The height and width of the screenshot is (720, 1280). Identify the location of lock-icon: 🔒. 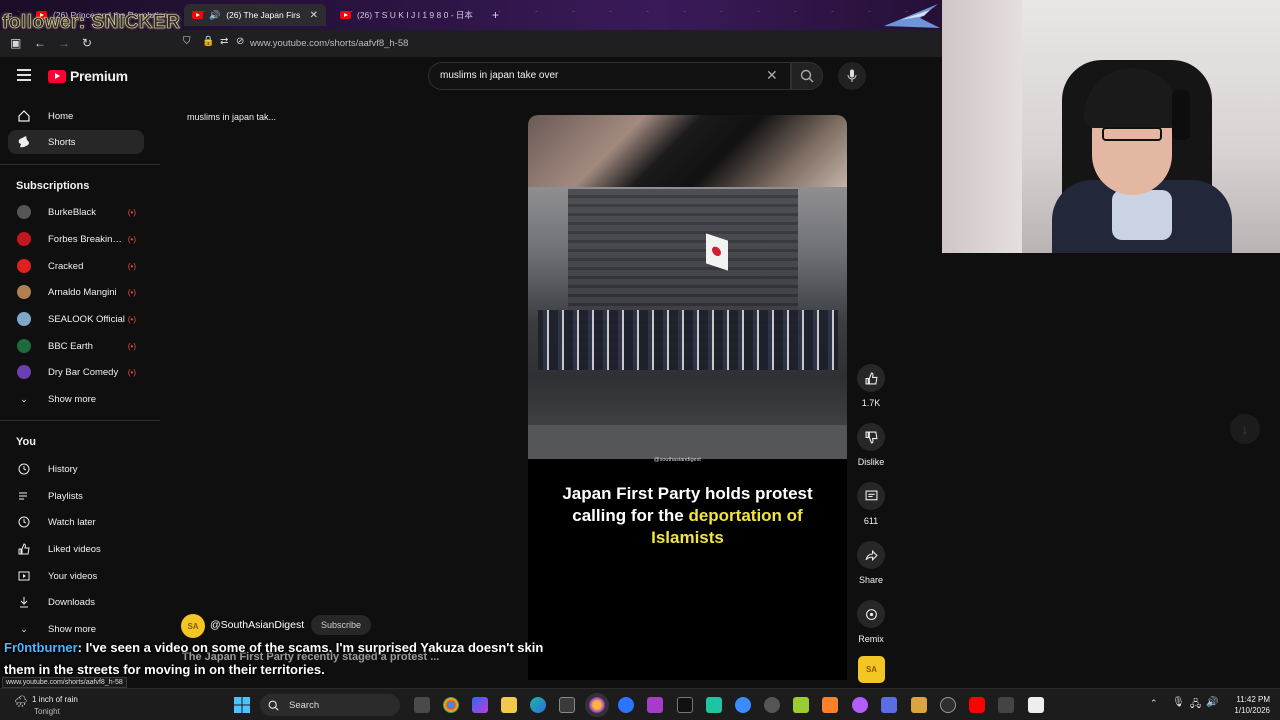
(208, 41).